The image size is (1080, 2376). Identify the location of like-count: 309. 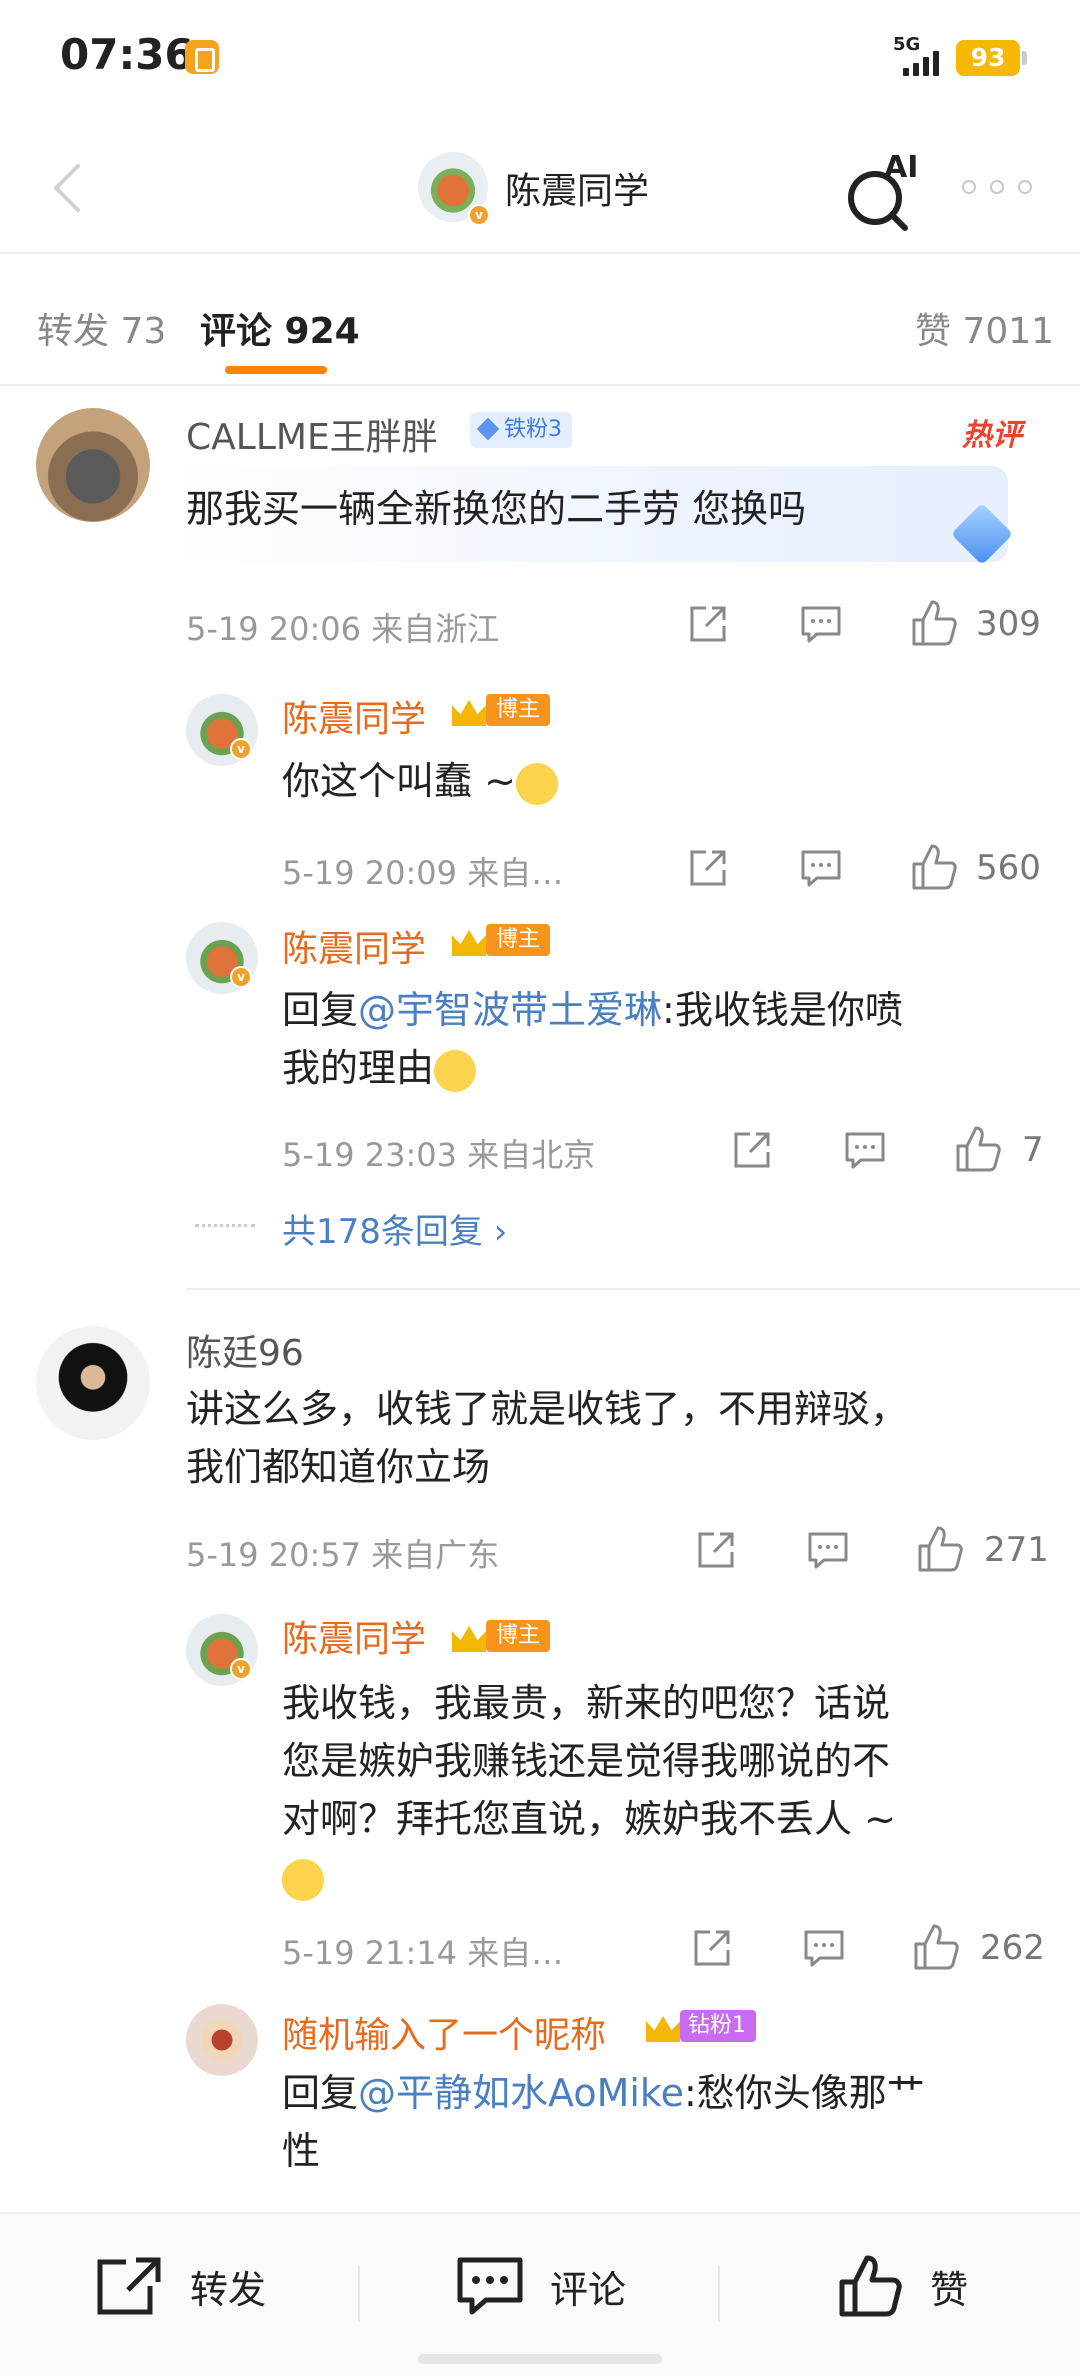
(1008, 624).